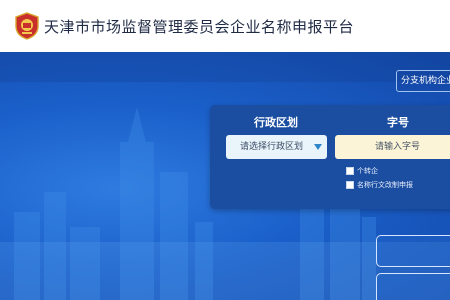 Image resolution: width=450 pixels, height=300 pixels. Describe the element at coordinates (276, 122) in the screenshot. I see `district-label: 行政区划` at that location.